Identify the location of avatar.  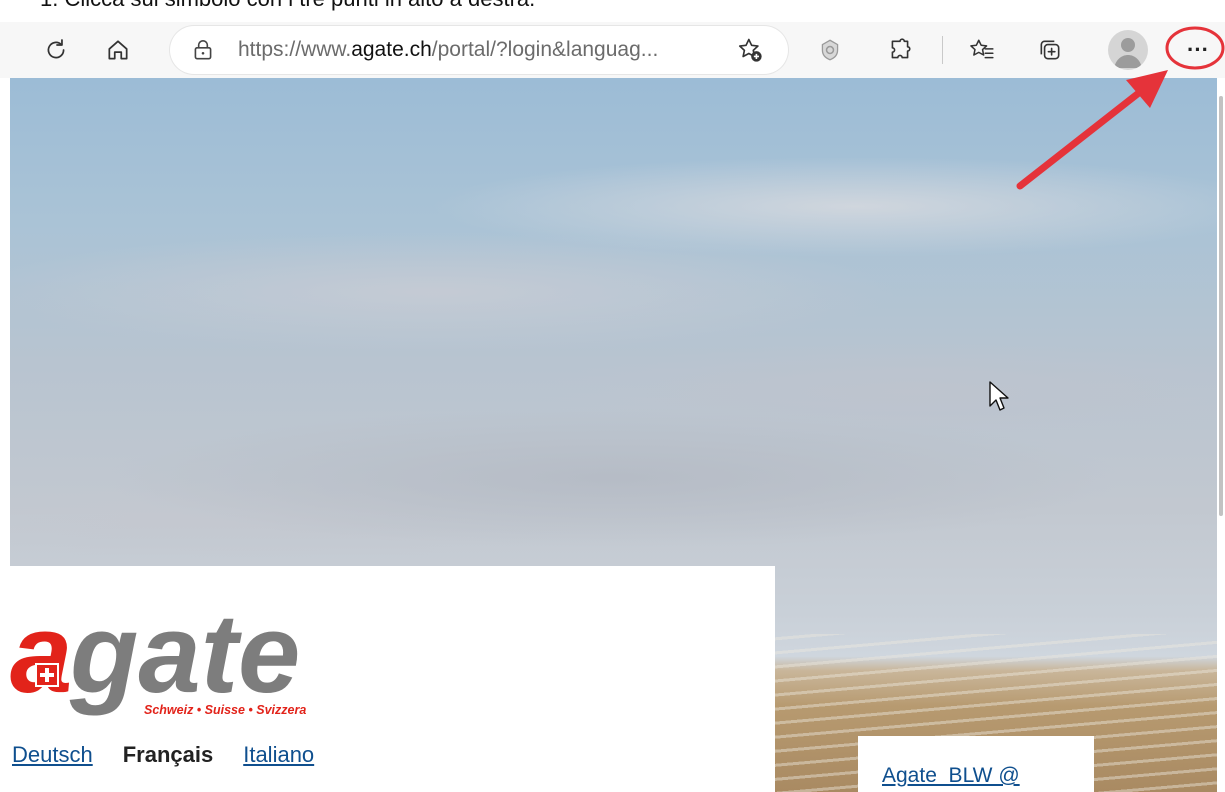
(1128, 50).